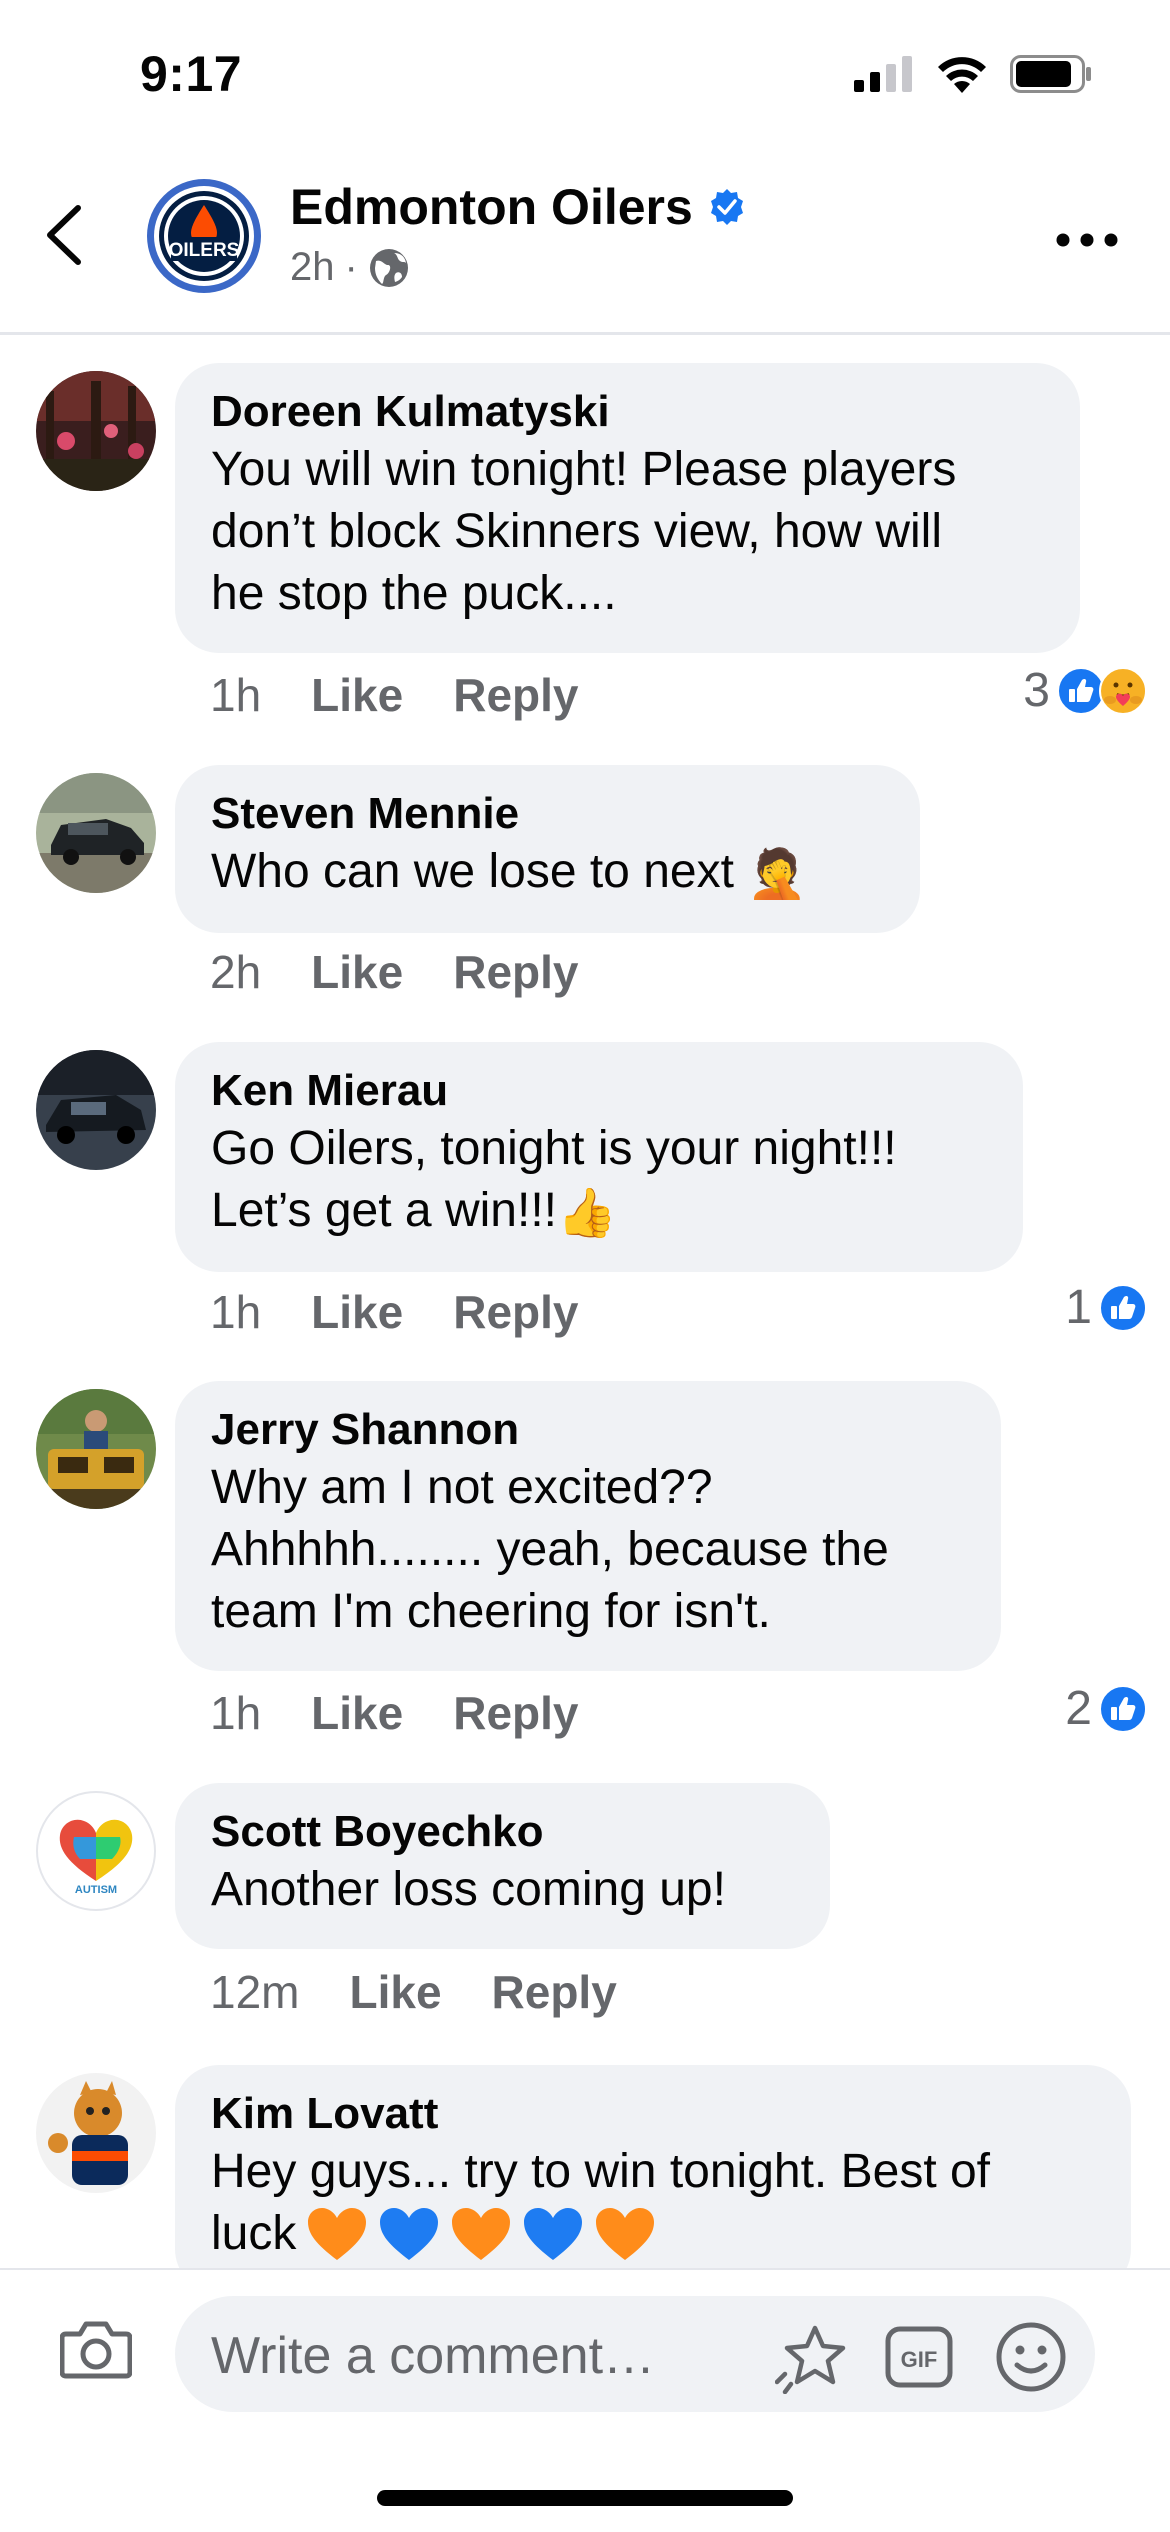 The width and height of the screenshot is (1170, 2532). What do you see at coordinates (585, 75) in the screenshot?
I see `status-bar: 9:17` at bounding box center [585, 75].